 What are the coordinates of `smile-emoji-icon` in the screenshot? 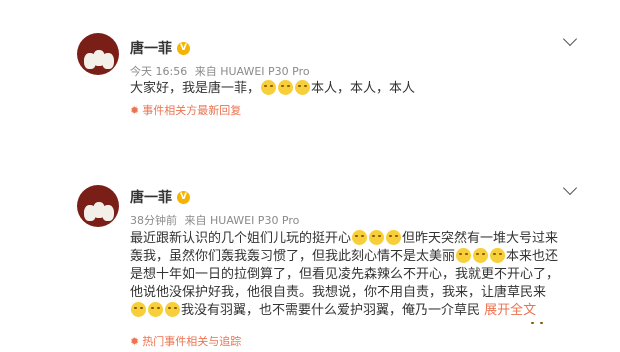 It's located at (269, 87).